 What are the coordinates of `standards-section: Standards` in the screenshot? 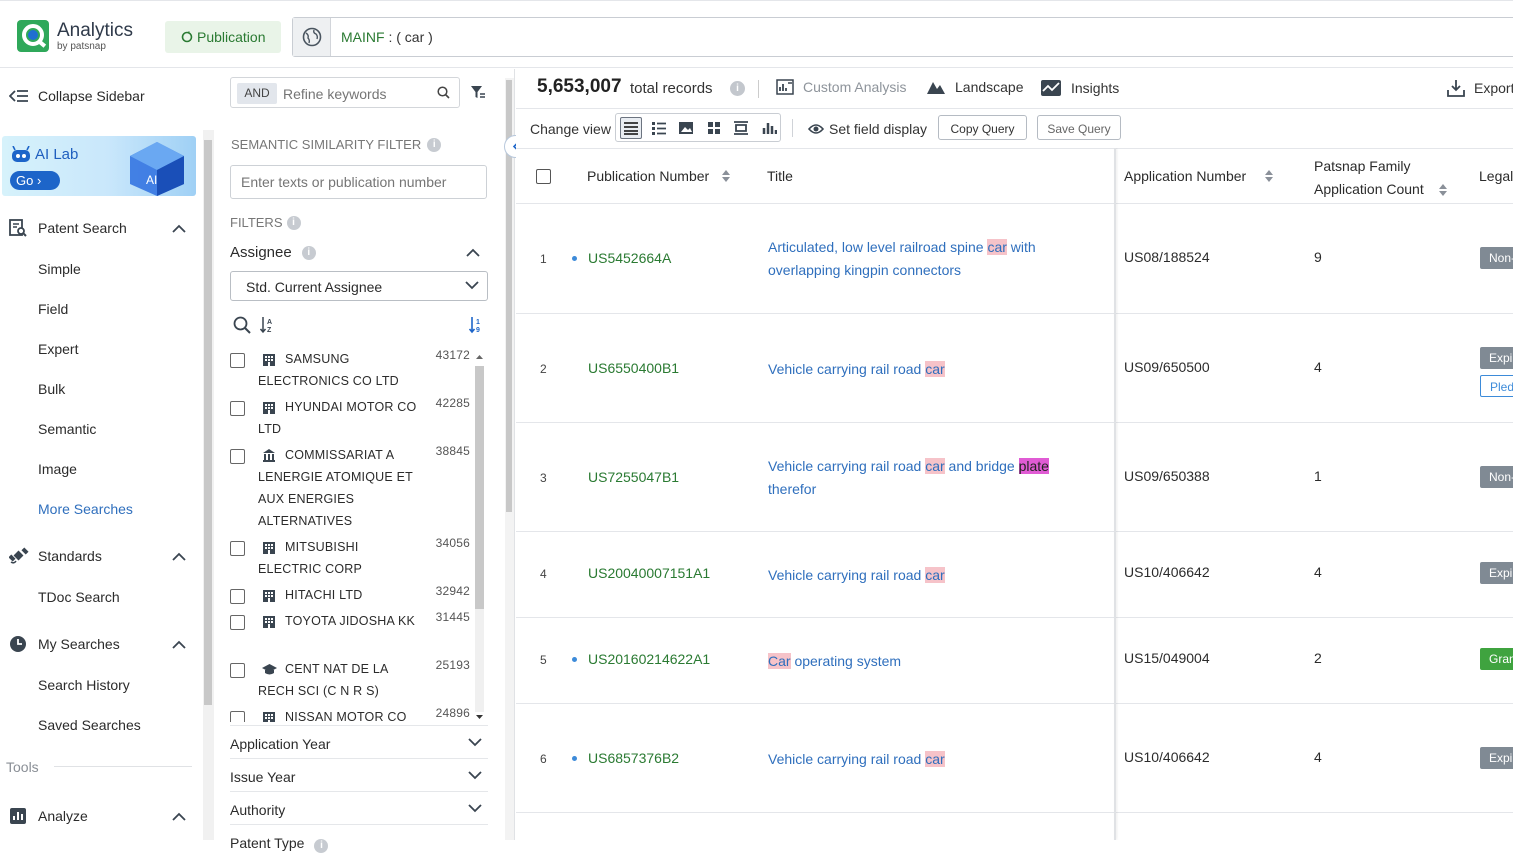 It's located at (101, 556).